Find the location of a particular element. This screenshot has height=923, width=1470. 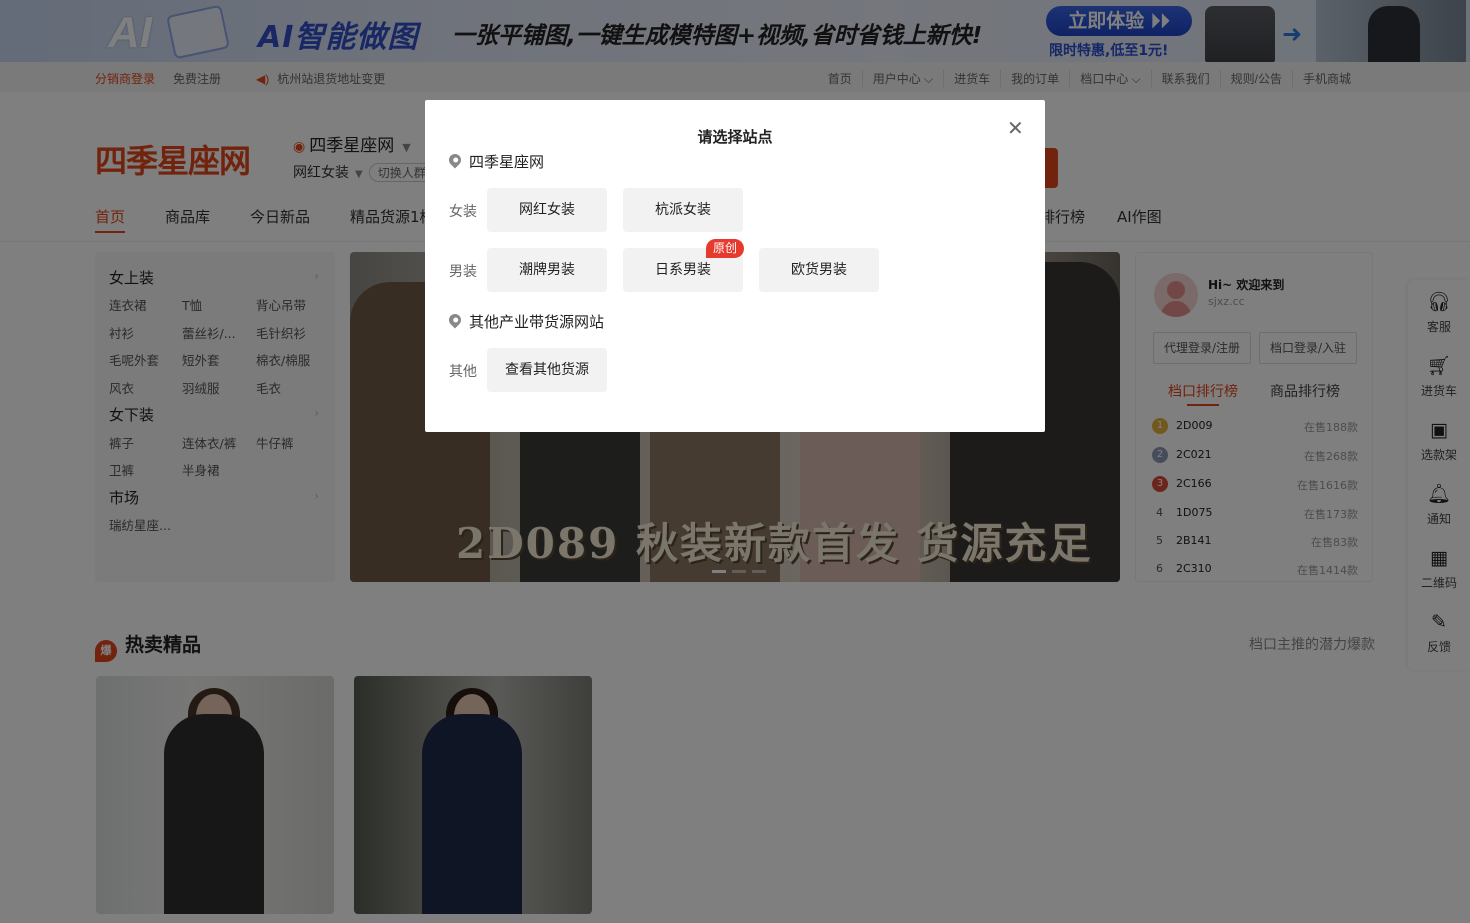

site-section-header: 四季星座网 is located at coordinates (495, 161).